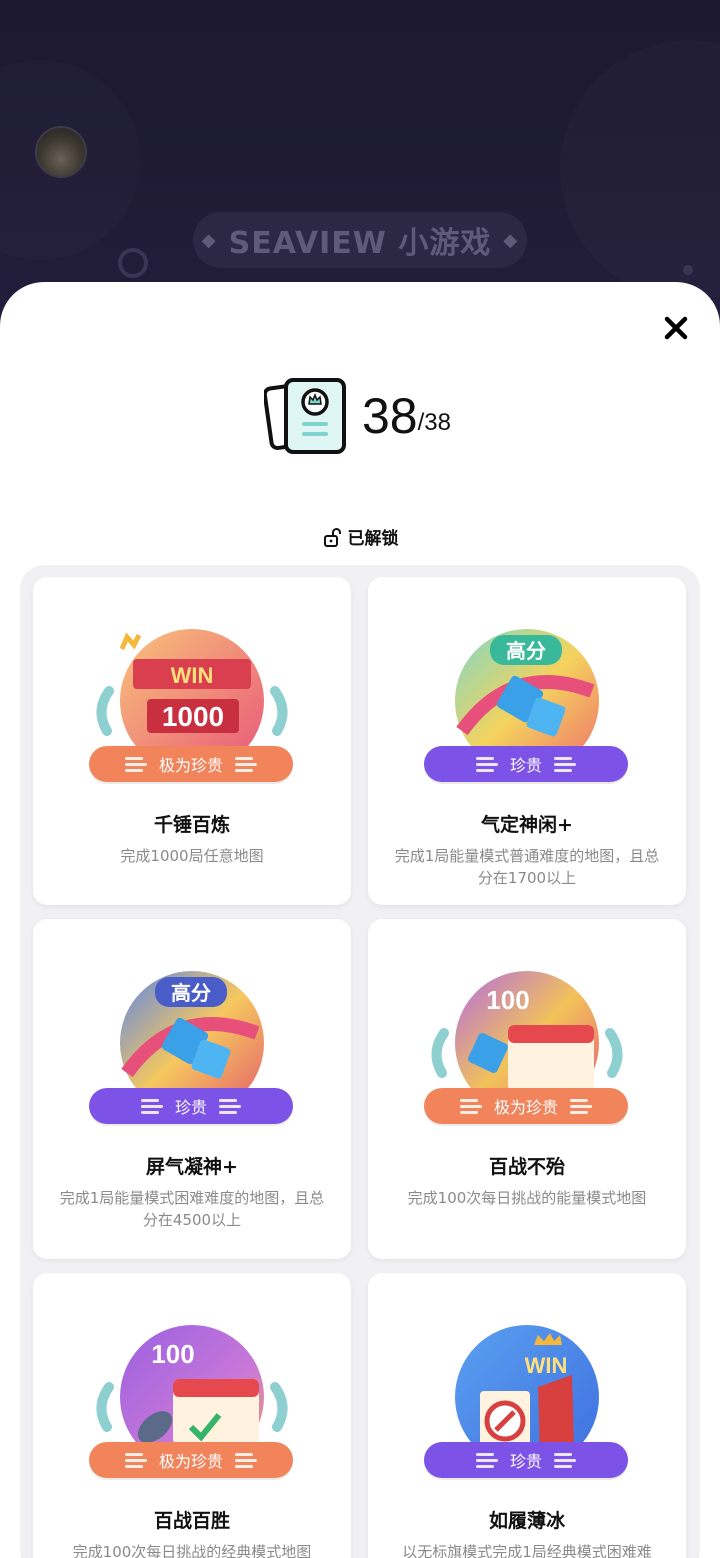 The width and height of the screenshot is (720, 1558). Describe the element at coordinates (192, 741) in the screenshot. I see `achievement-card: WIN 1000 极为珍贵 千锤百炼 完成1000局任意地图` at that location.